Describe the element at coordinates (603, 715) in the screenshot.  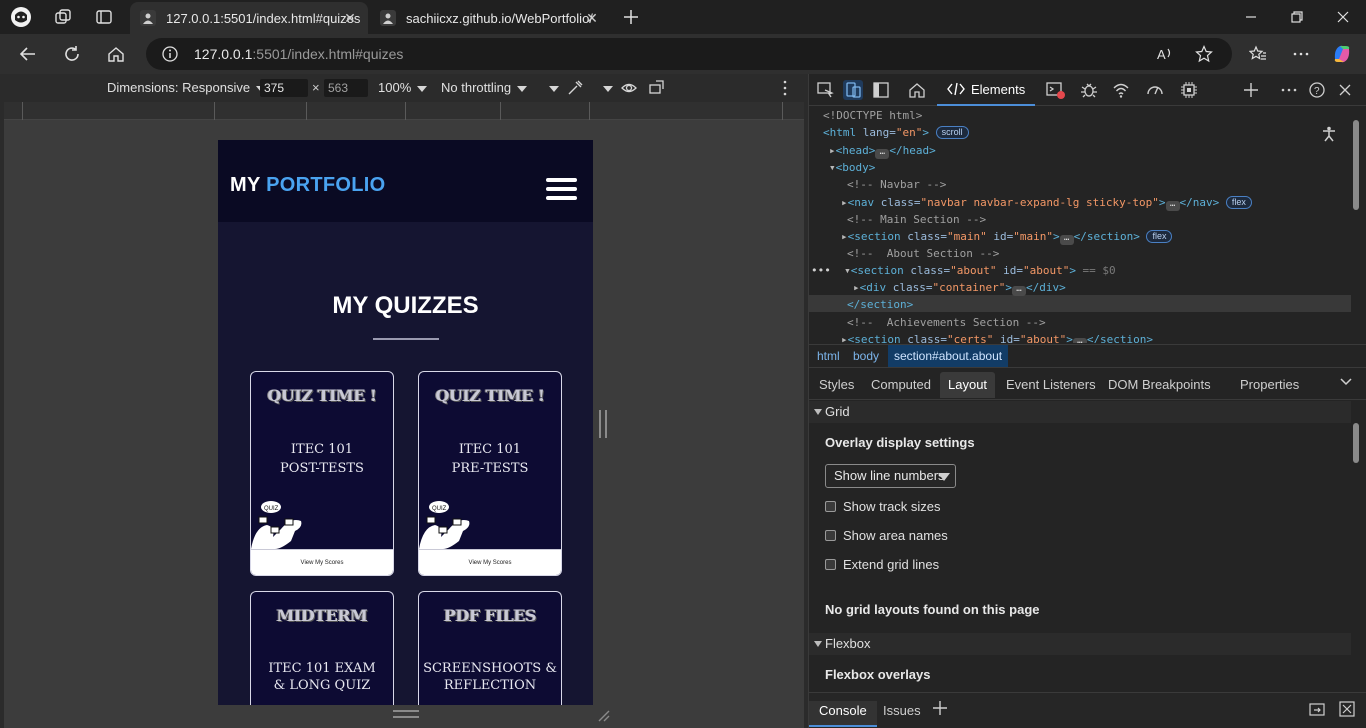
I see `corner-resize-icon` at that location.